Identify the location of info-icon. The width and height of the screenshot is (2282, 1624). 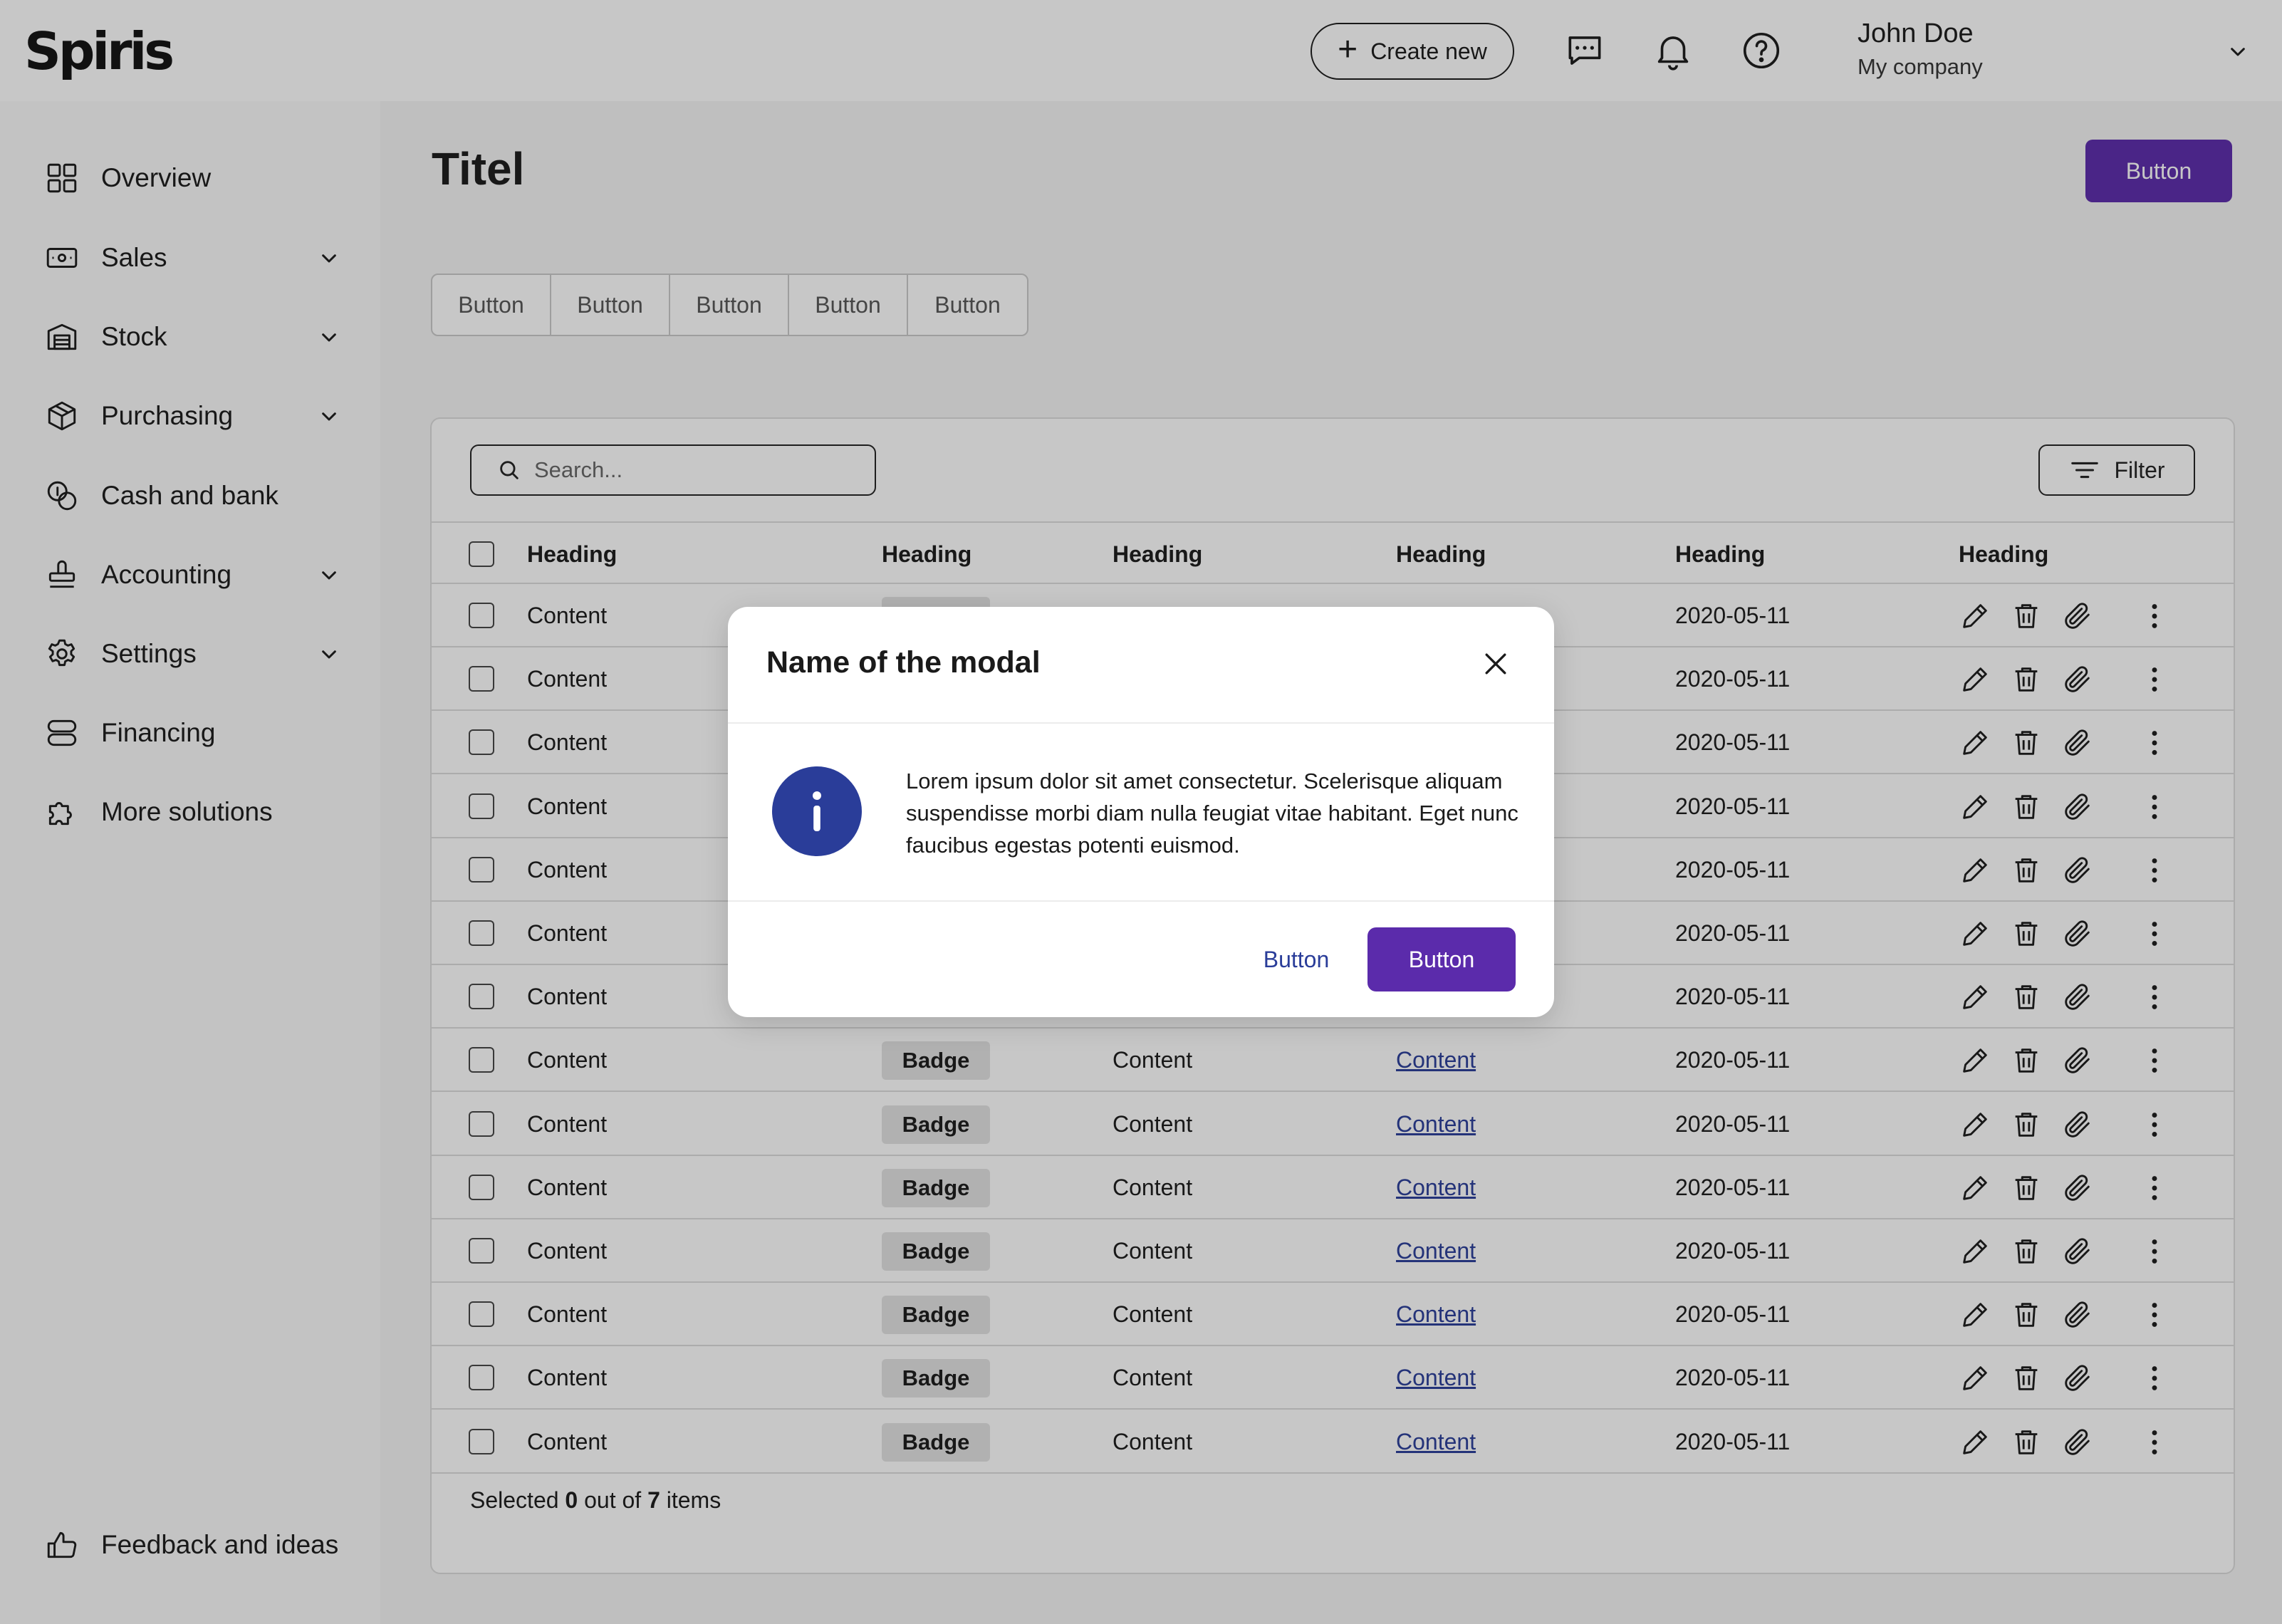
(817, 811).